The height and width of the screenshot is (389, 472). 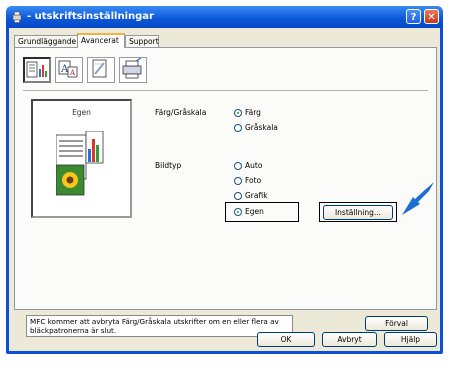 What do you see at coordinates (81, 112) in the screenshot?
I see `preview-label: Egen` at bounding box center [81, 112].